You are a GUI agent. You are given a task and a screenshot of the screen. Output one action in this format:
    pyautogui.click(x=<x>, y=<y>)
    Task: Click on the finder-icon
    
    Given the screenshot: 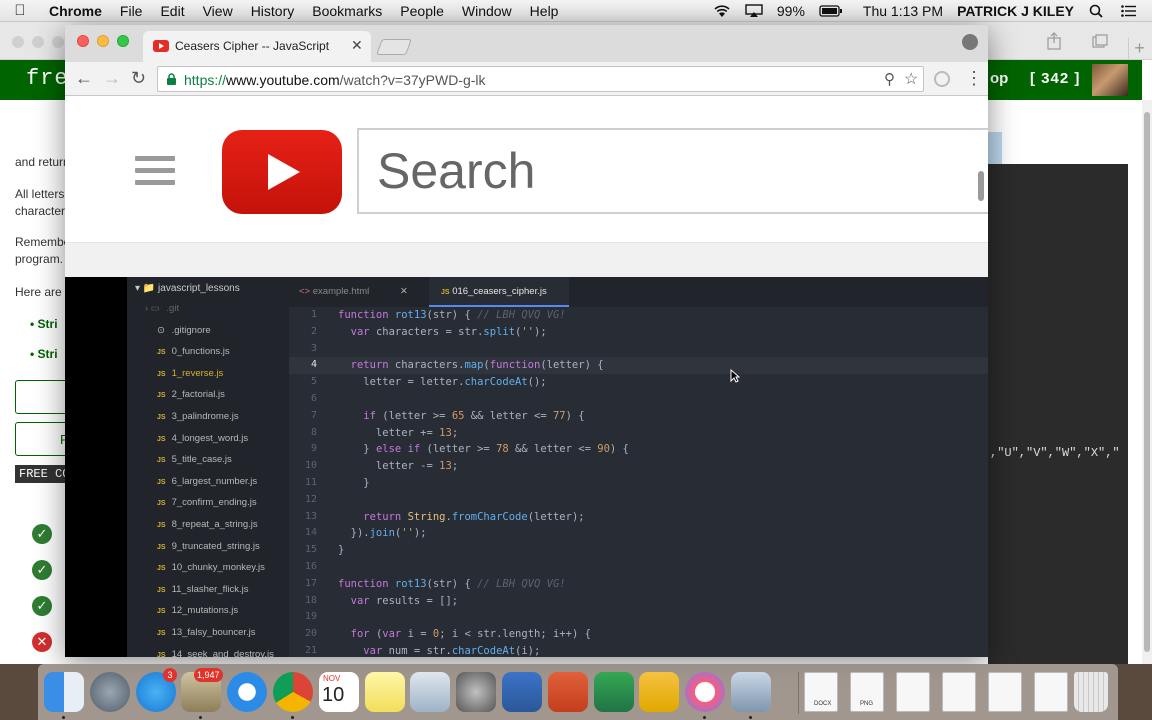 What is the action you would take?
    pyautogui.click(x=64, y=692)
    